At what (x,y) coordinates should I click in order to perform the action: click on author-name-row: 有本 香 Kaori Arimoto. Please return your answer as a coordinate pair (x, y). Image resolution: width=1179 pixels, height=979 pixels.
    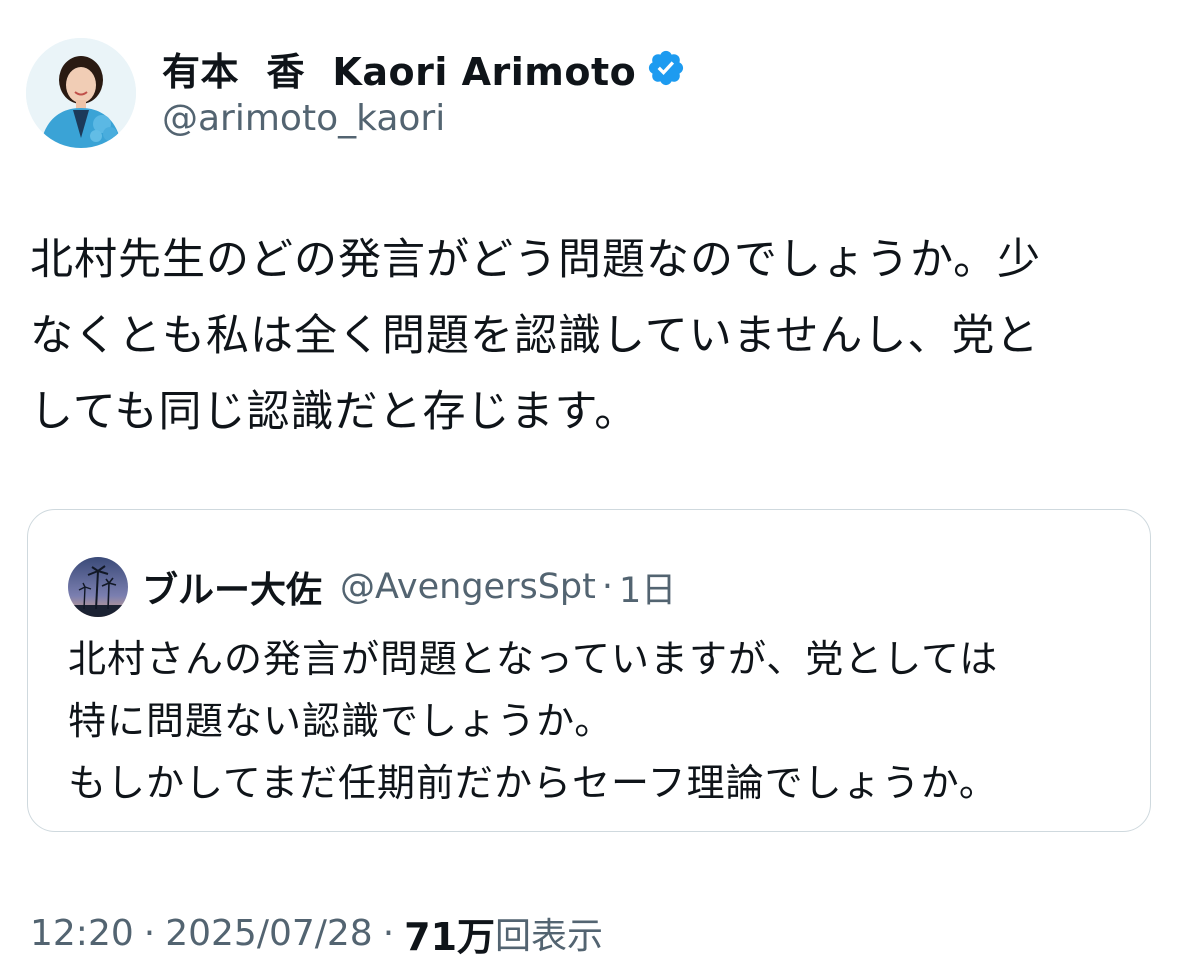
    Looking at the image, I should click on (424, 68).